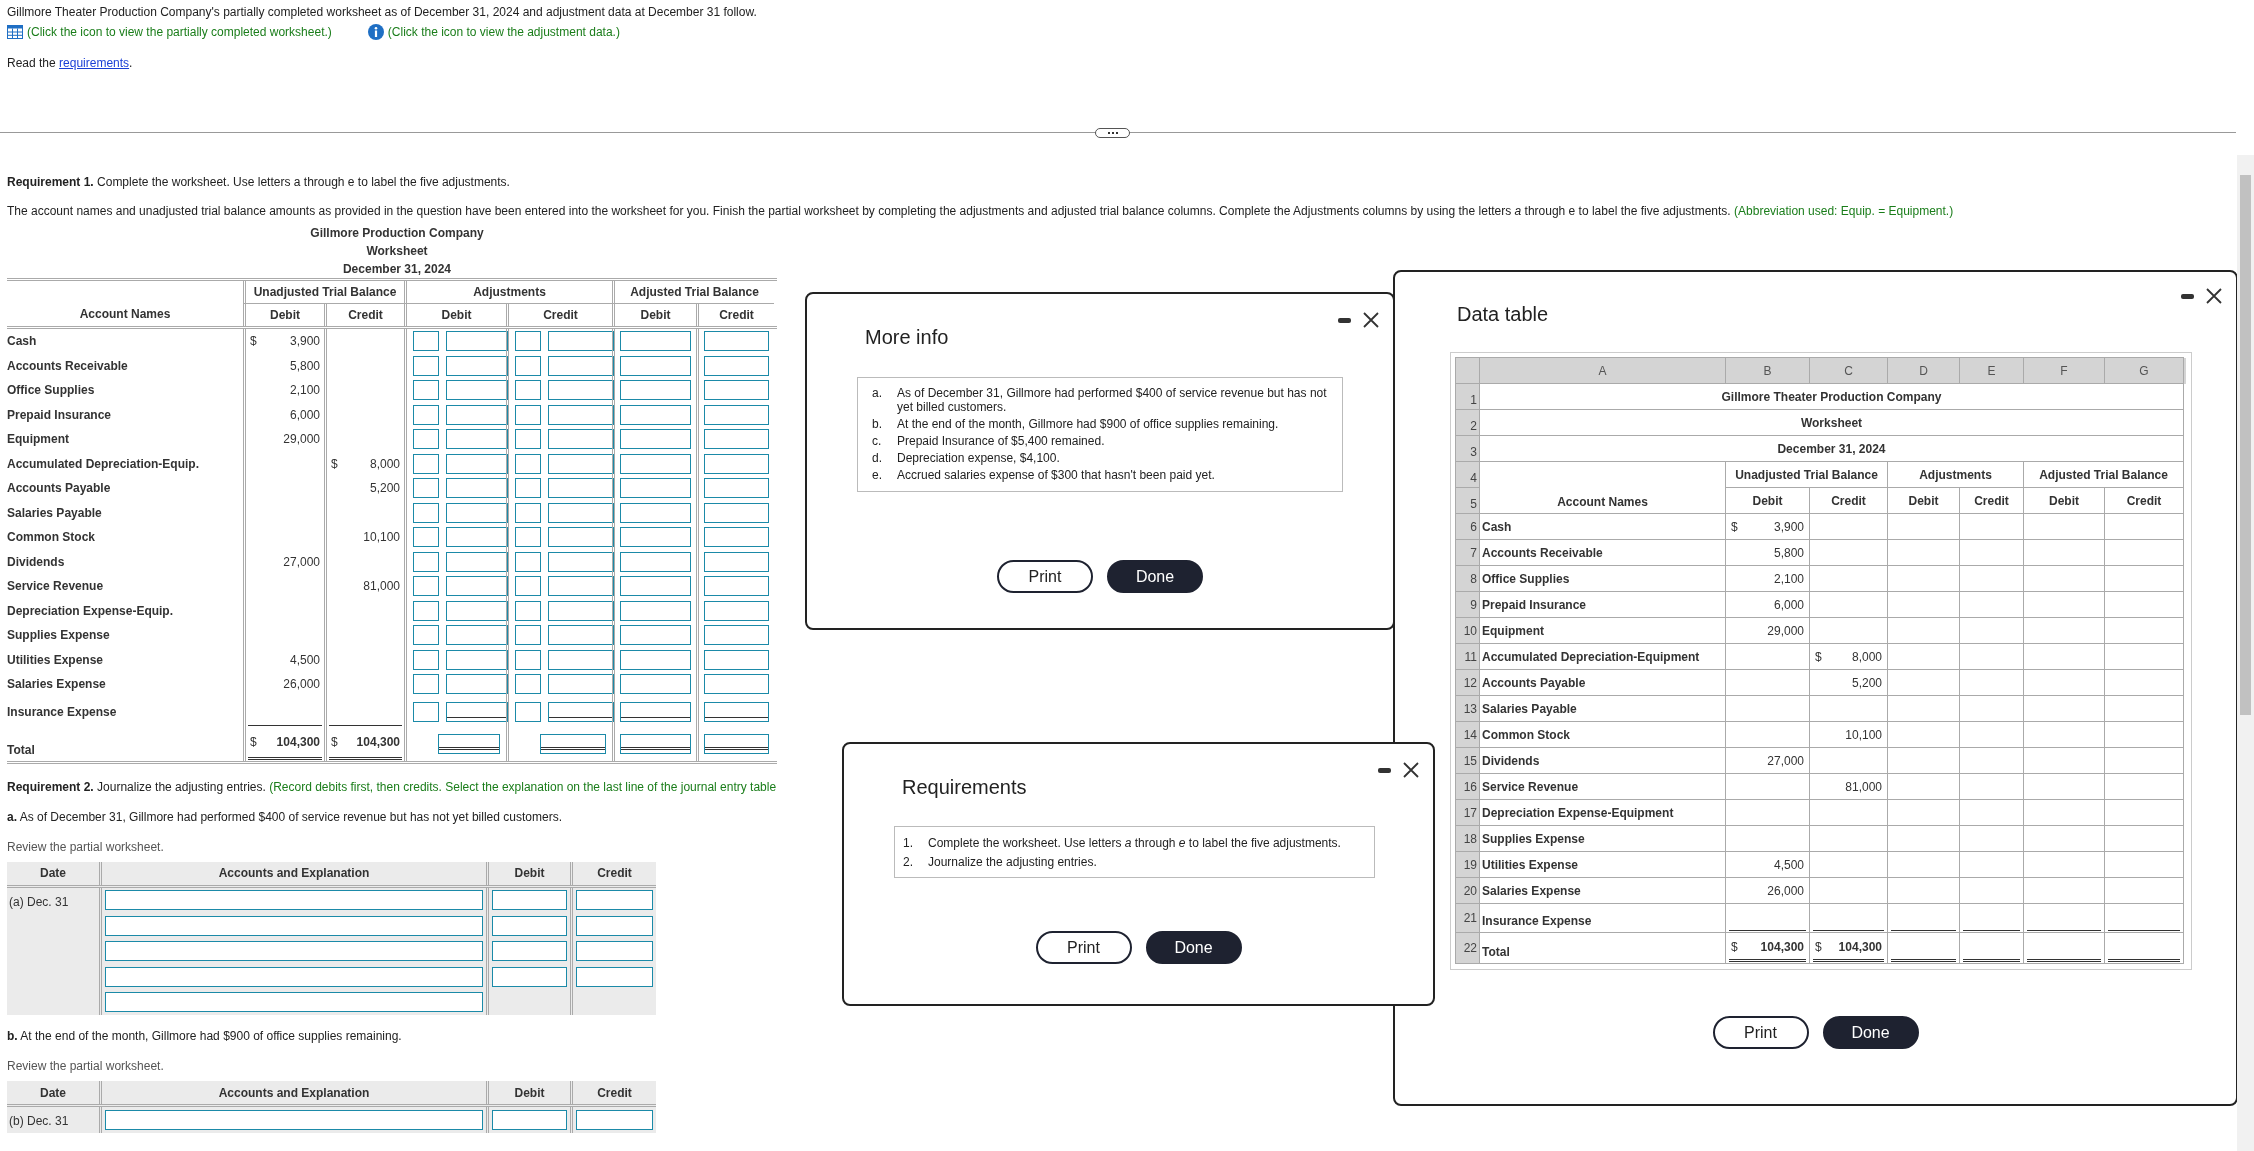 This screenshot has width=2254, height=1151. I want to click on explanation-field, so click(294, 1002).